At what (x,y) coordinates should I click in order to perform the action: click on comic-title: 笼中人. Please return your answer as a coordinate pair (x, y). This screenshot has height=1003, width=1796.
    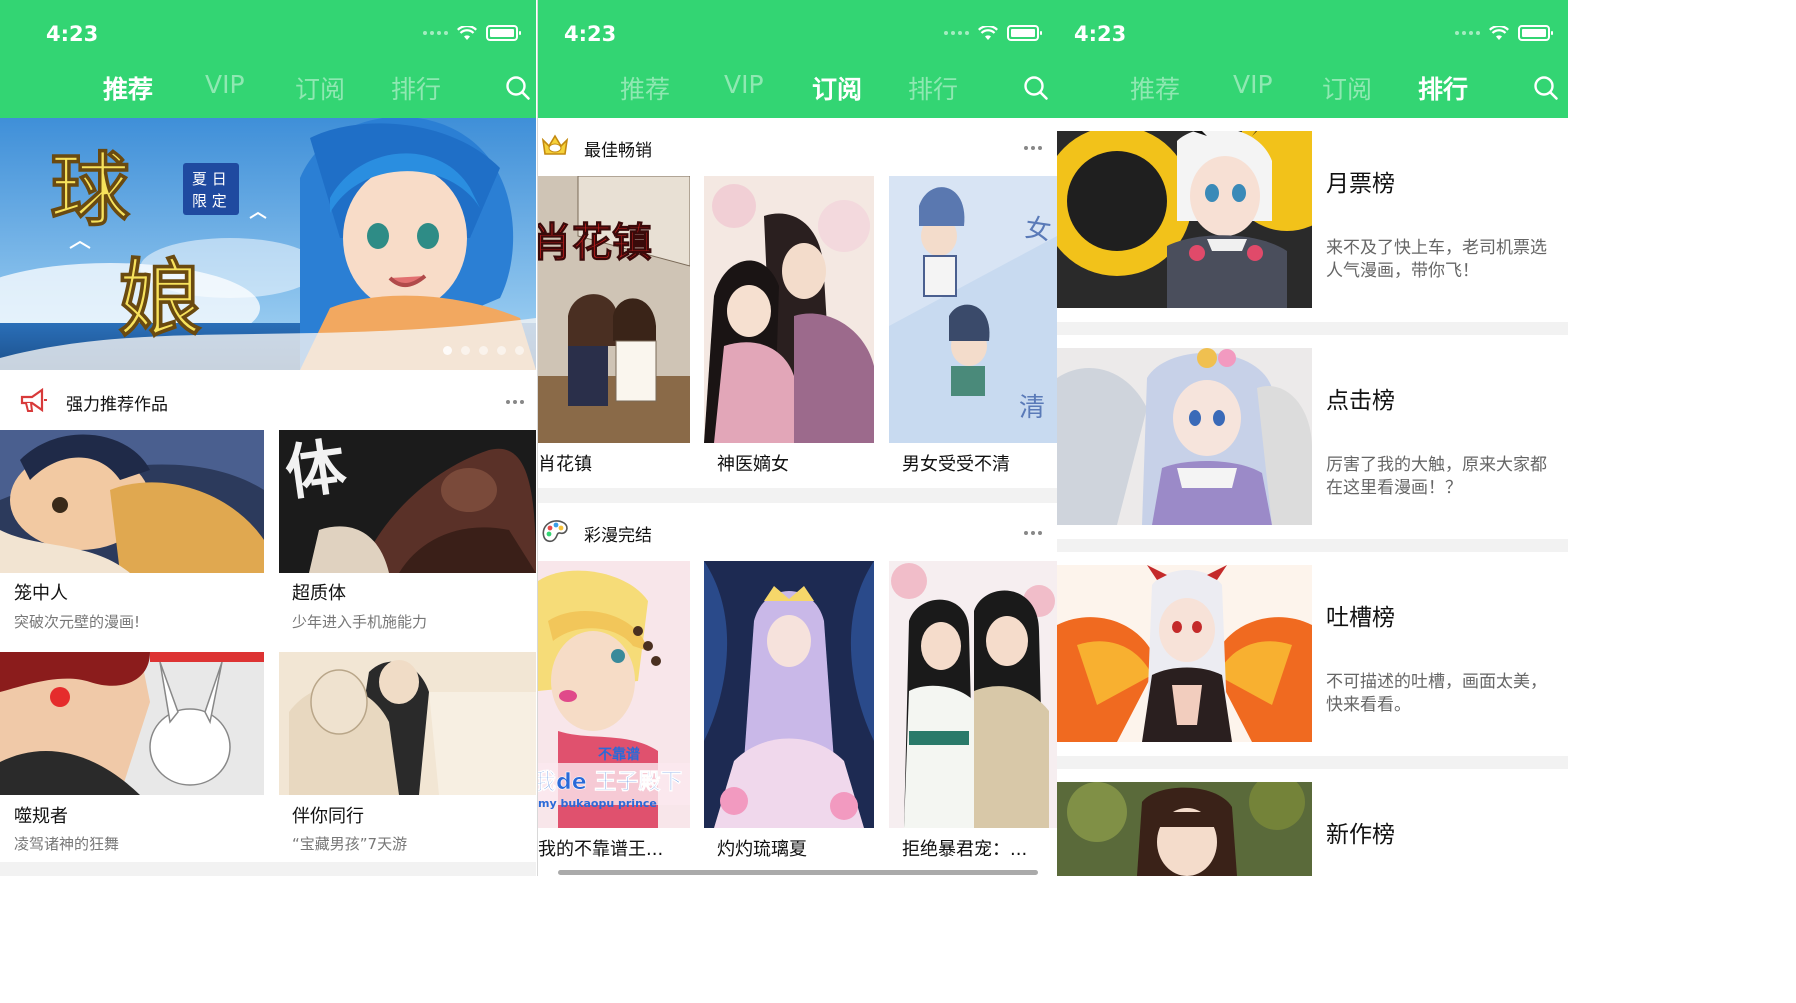
    Looking at the image, I should click on (41, 592).